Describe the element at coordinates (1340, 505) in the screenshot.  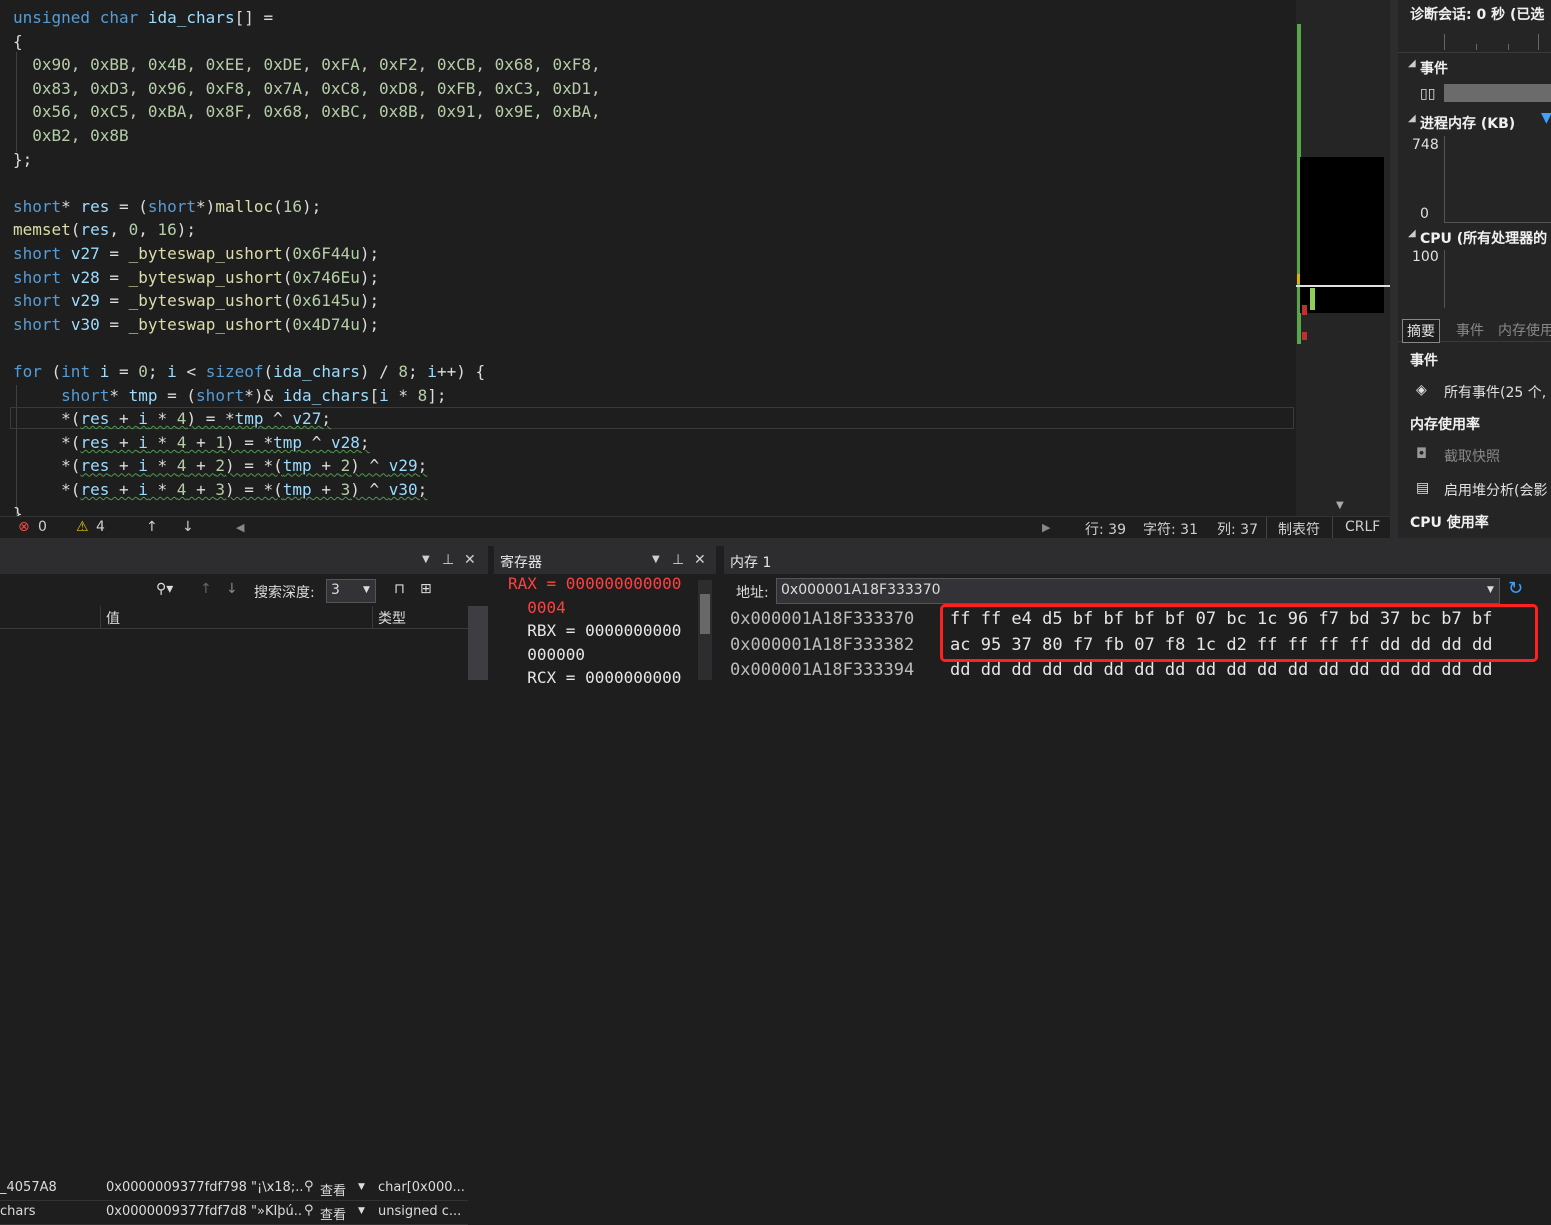
I see `scroll-down-icon: ▼` at that location.